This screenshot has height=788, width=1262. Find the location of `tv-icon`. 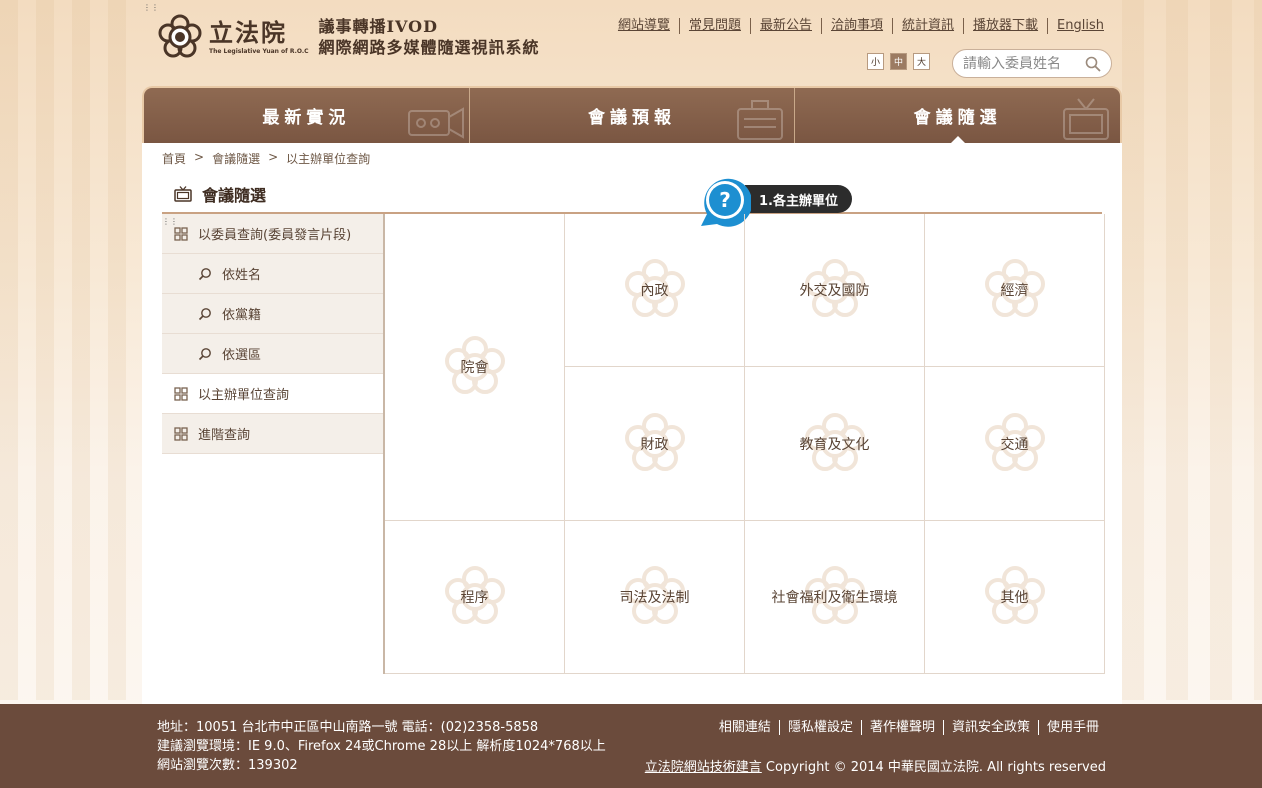

tv-icon is located at coordinates (183, 194).